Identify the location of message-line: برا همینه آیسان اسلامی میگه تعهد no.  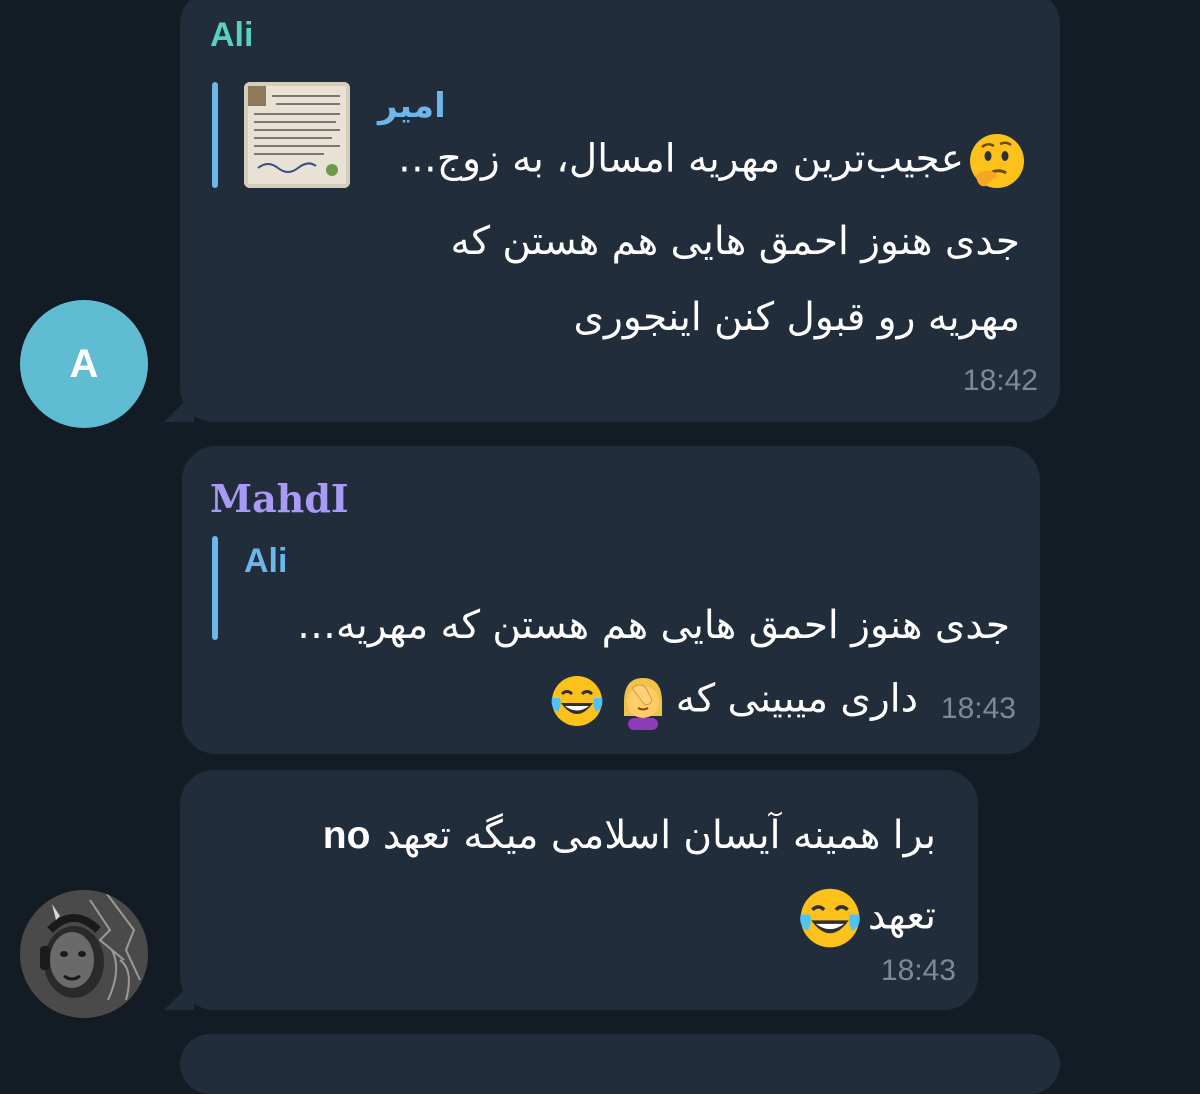
(629, 835).